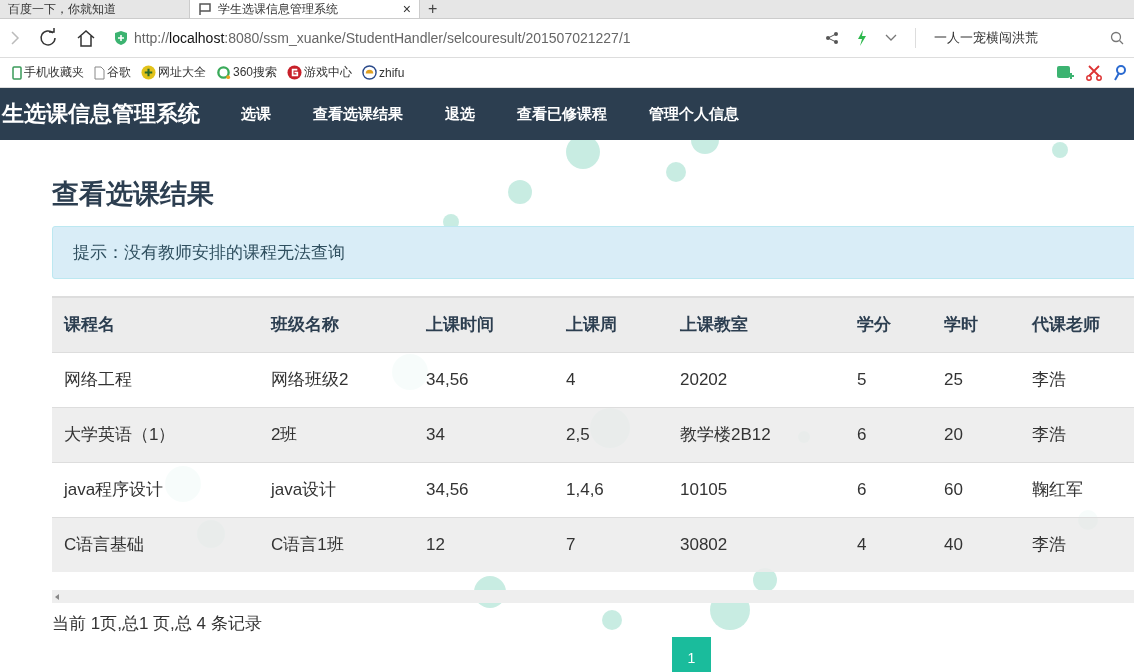 The image size is (1134, 672). I want to click on plus-circle-icon, so click(148, 72).